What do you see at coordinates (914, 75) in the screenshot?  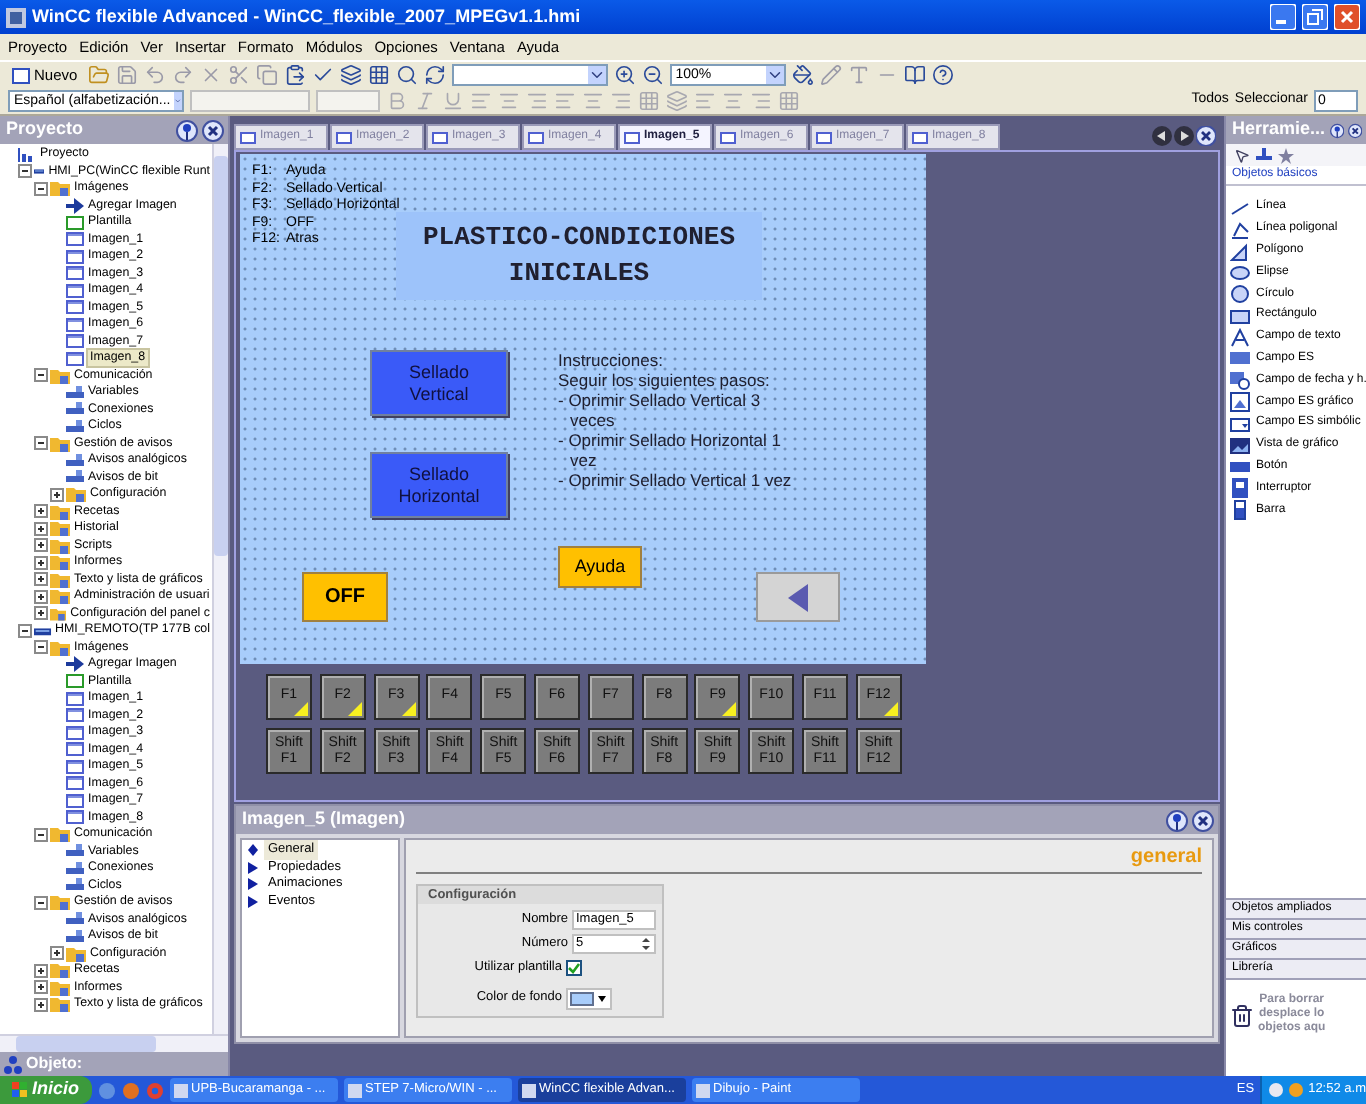 I see `book-icon` at bounding box center [914, 75].